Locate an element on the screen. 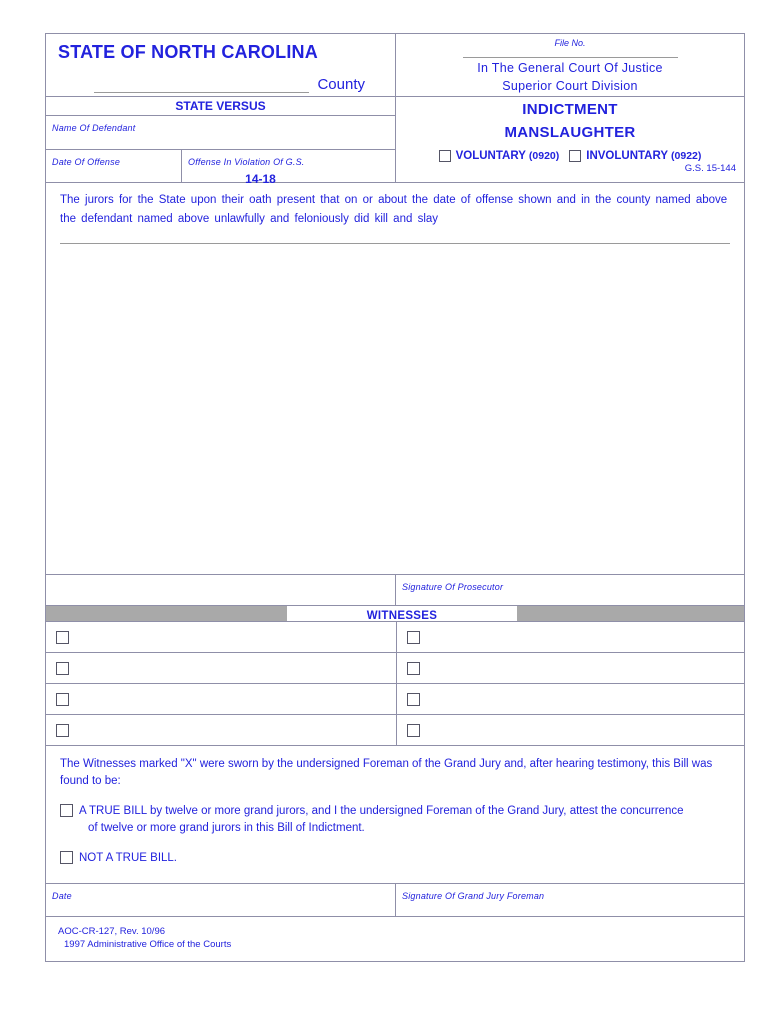 Image resolution: width=770 pixels, height=1024 pixels. defendant-name-field: Name Of Defendant is located at coordinates (220, 133).